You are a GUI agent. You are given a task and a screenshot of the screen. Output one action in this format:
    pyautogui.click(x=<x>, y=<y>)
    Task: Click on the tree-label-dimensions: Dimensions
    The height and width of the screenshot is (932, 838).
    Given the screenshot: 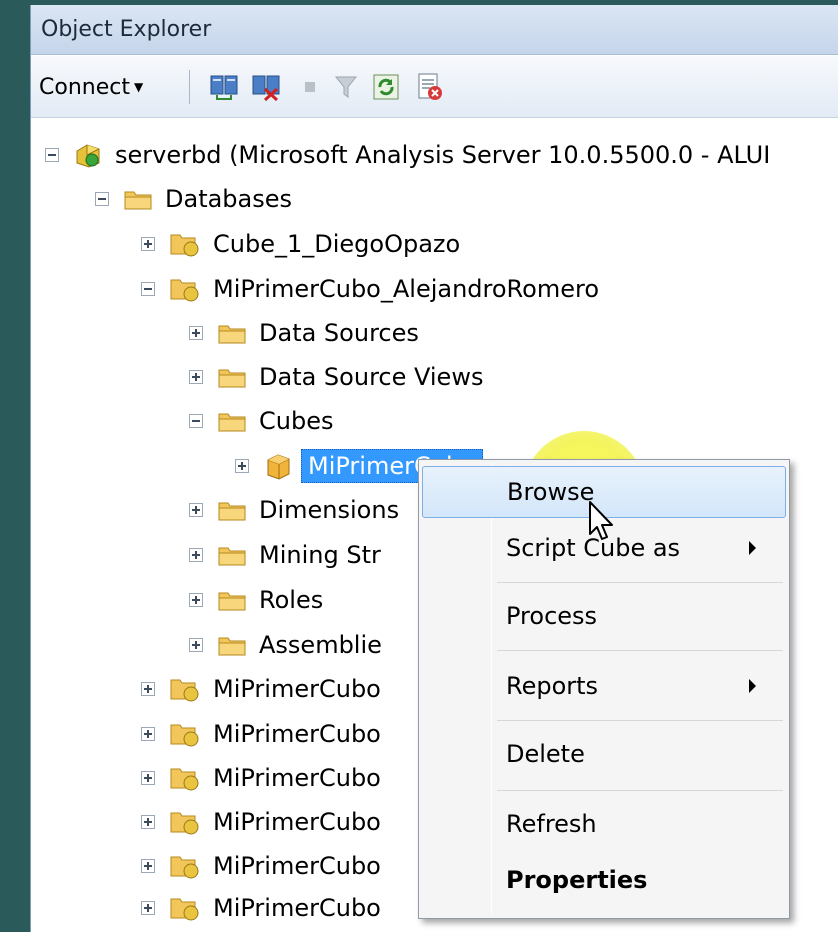 What is the action you would take?
    pyautogui.click(x=329, y=510)
    